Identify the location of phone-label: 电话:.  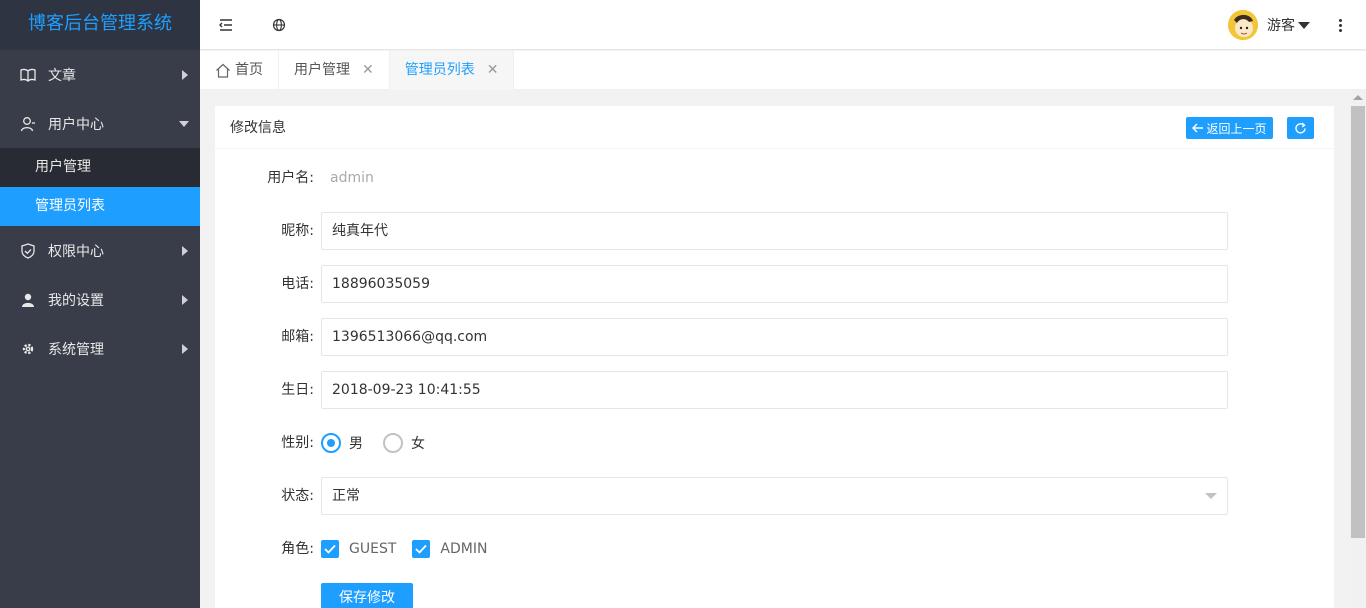
(297, 284).